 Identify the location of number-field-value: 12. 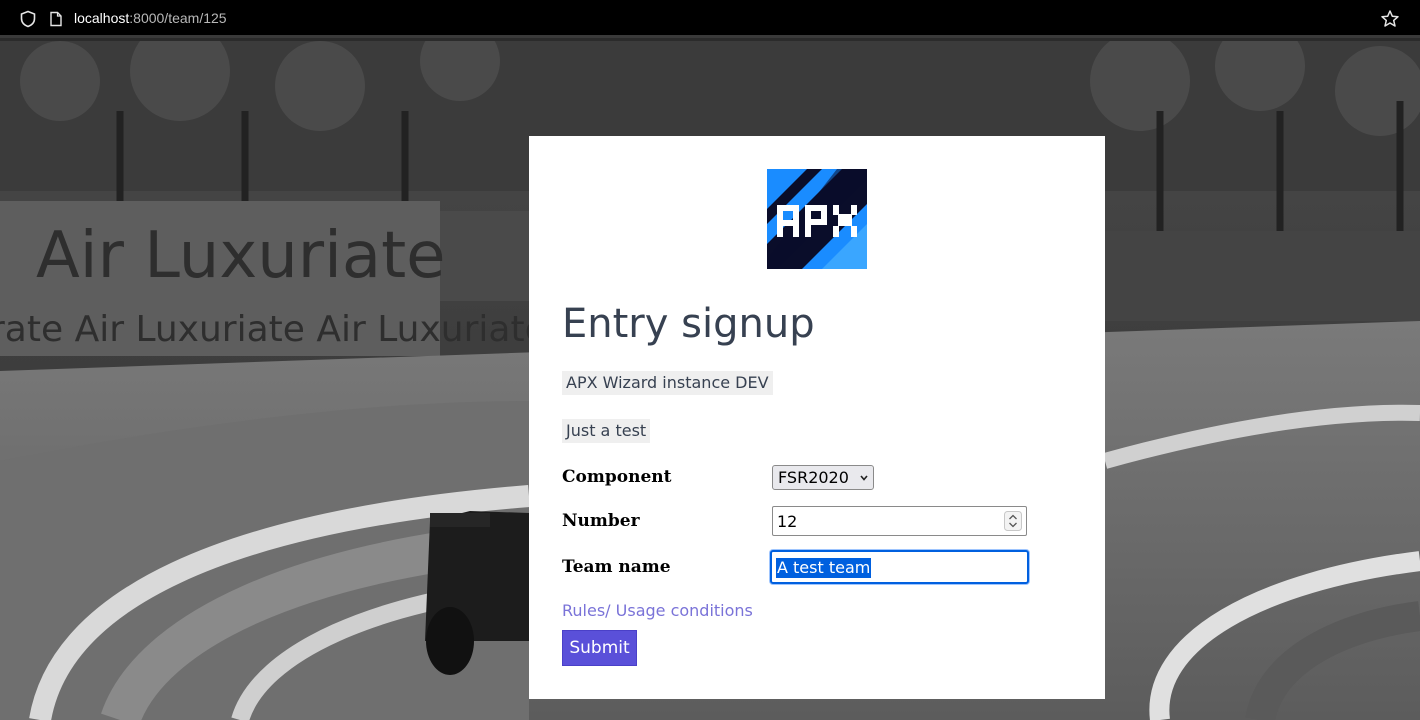
(787, 521).